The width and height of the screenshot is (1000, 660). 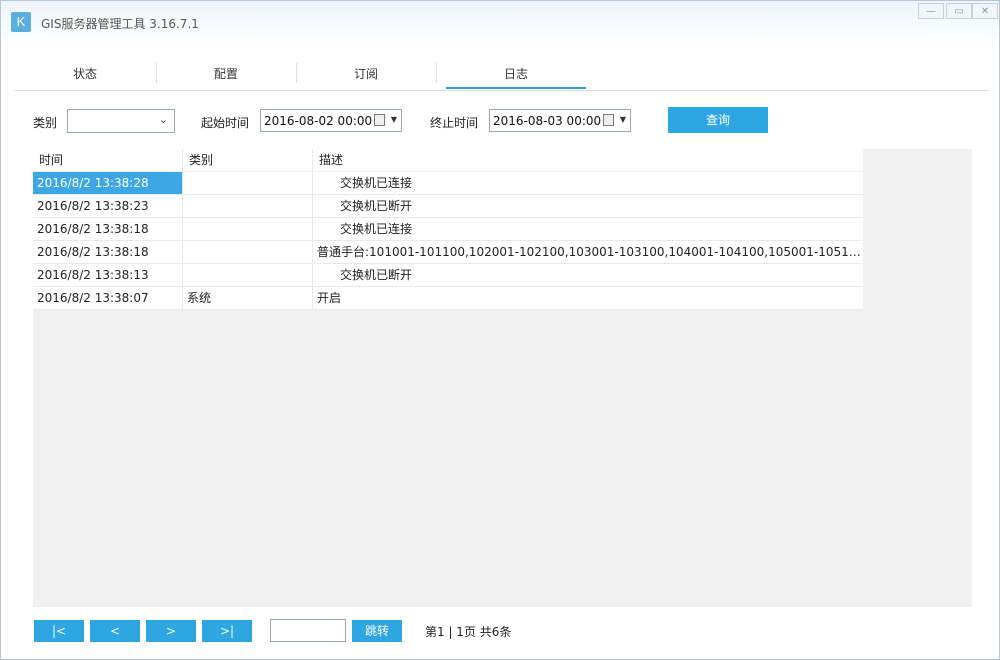 What do you see at coordinates (366, 74) in the screenshot?
I see `tab-subscribe: 订阅` at bounding box center [366, 74].